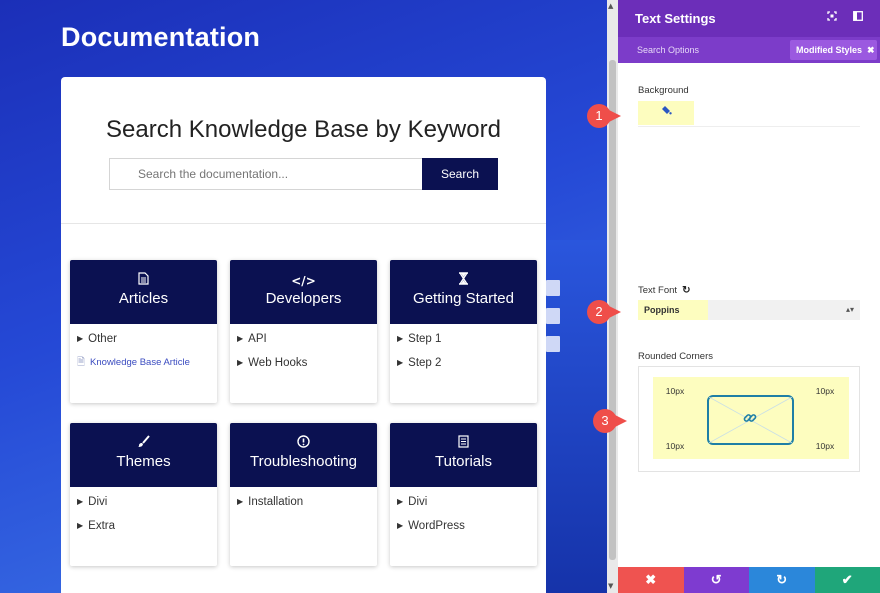 The height and width of the screenshot is (593, 880). Describe the element at coordinates (143, 438) in the screenshot. I see `paintbrush-icon` at that location.